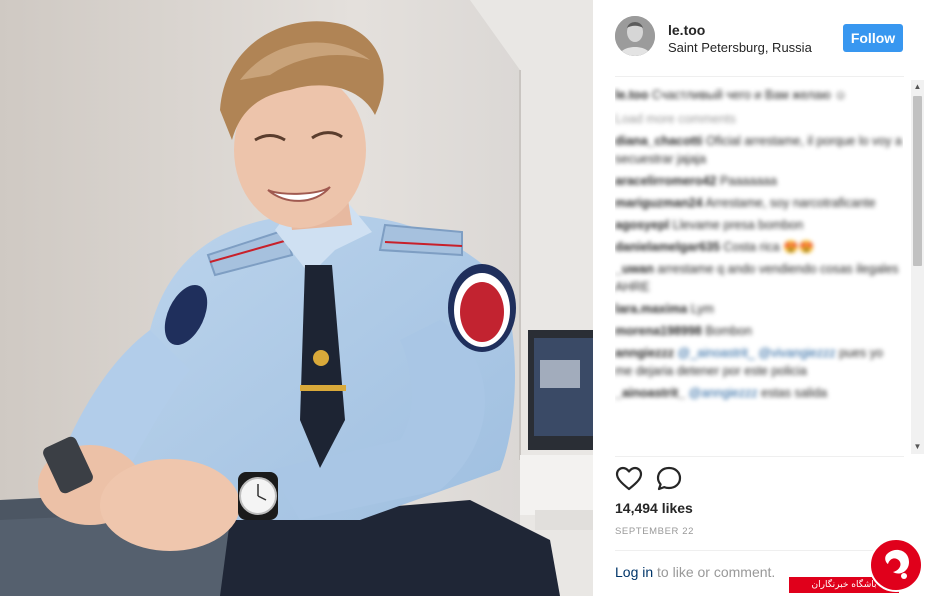  Describe the element at coordinates (759, 309) in the screenshot. I see `comment: lara.maxima Lym` at that location.